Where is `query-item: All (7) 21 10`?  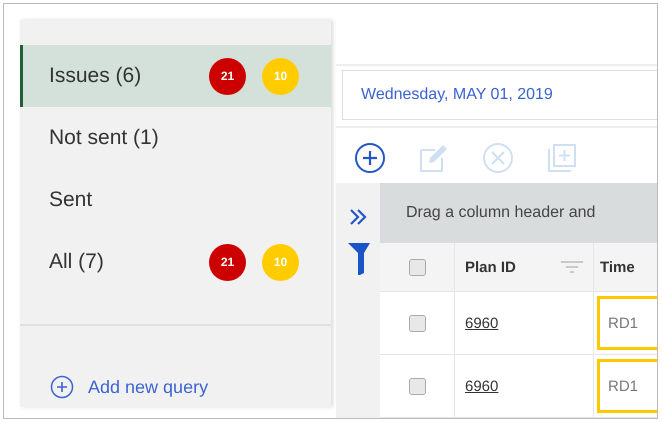 query-item: All (7) 21 10 is located at coordinates (175, 262).